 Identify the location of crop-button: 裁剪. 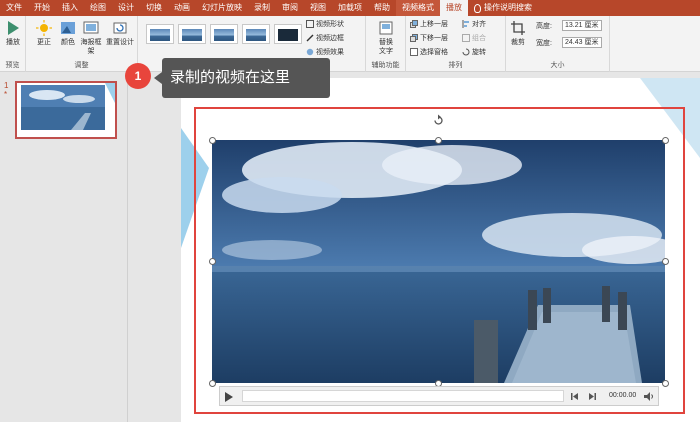
(518, 33).